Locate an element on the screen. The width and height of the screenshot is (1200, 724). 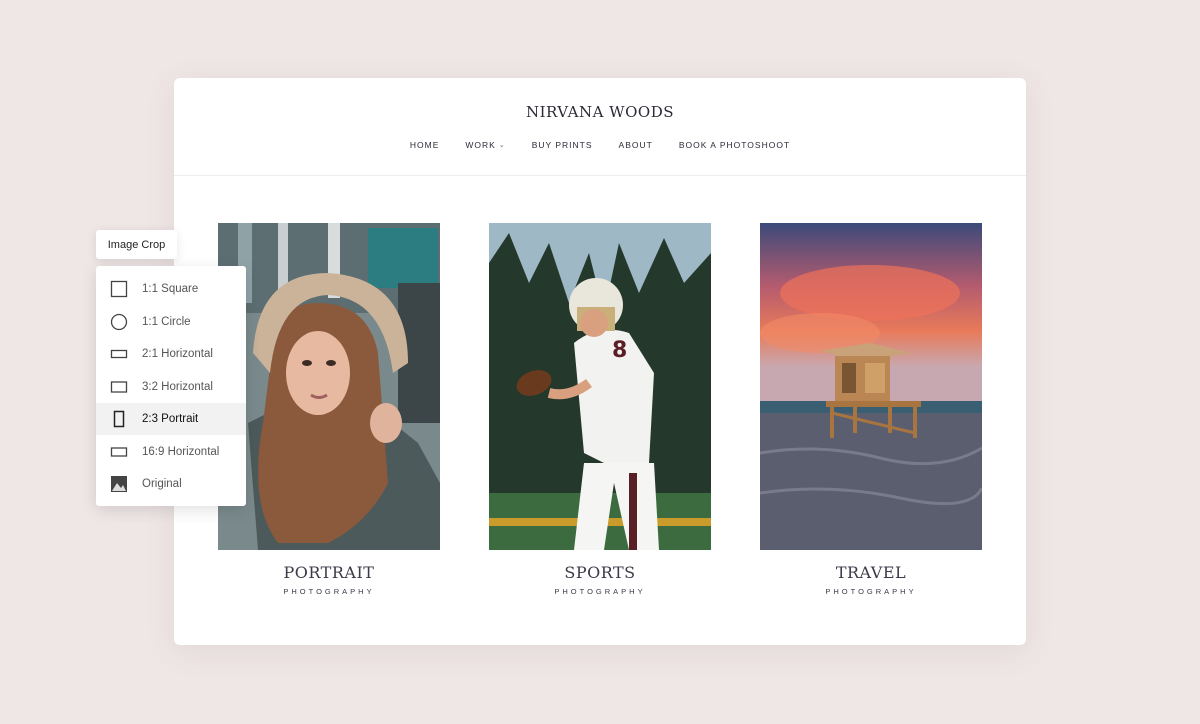
nav-about-label: ABOUT is located at coordinates (635, 145).